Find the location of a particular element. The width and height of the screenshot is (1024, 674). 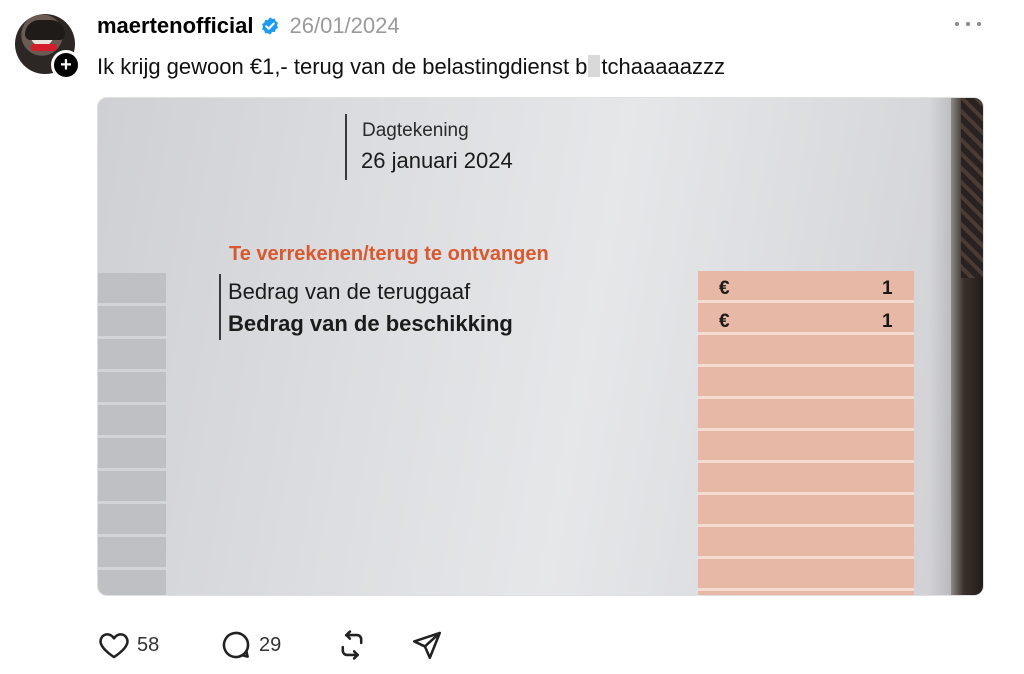

repost-icon is located at coordinates (352, 645).